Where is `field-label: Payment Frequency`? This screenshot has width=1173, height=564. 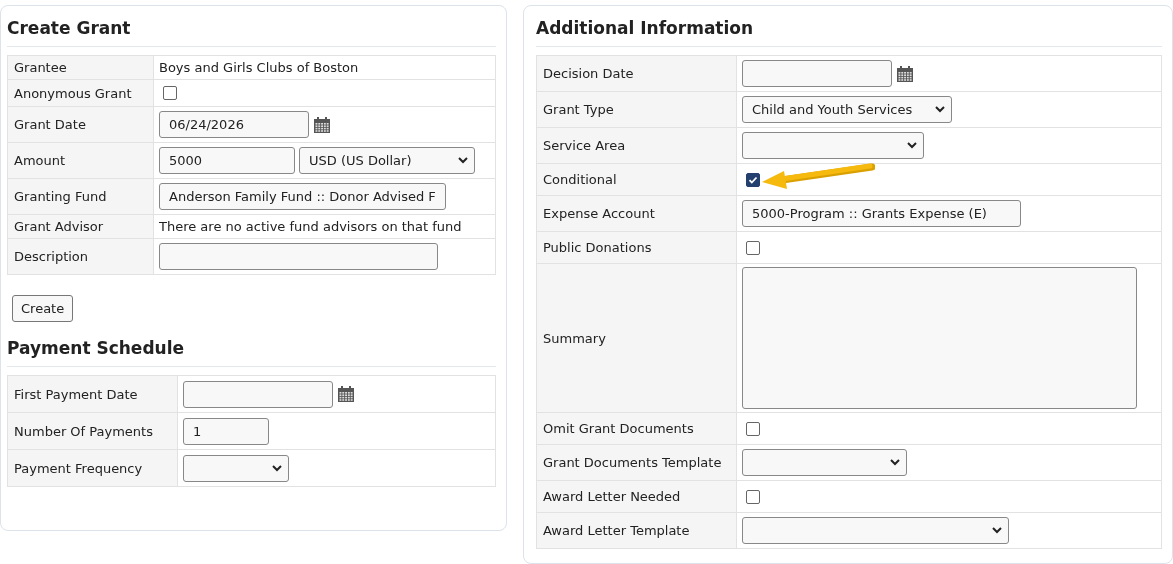
field-label: Payment Frequency is located at coordinates (92, 468).